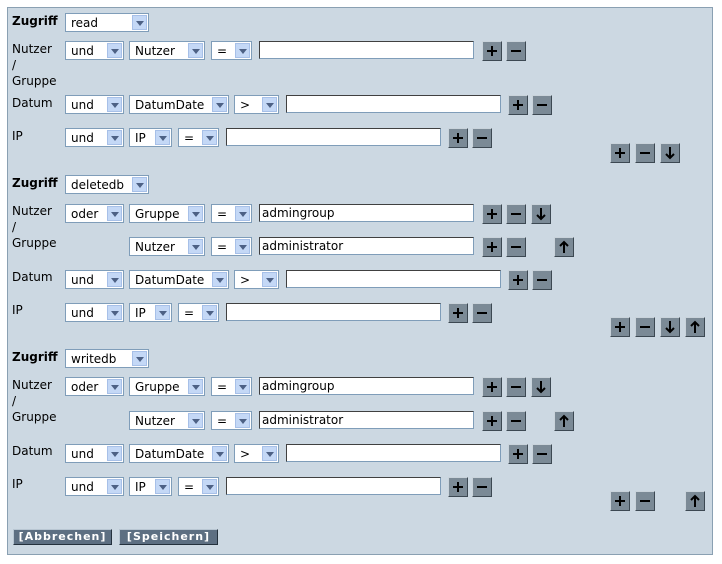 This screenshot has height=564, width=722. What do you see at coordinates (140, 138) in the screenshot?
I see `field-value: IP` at bounding box center [140, 138].